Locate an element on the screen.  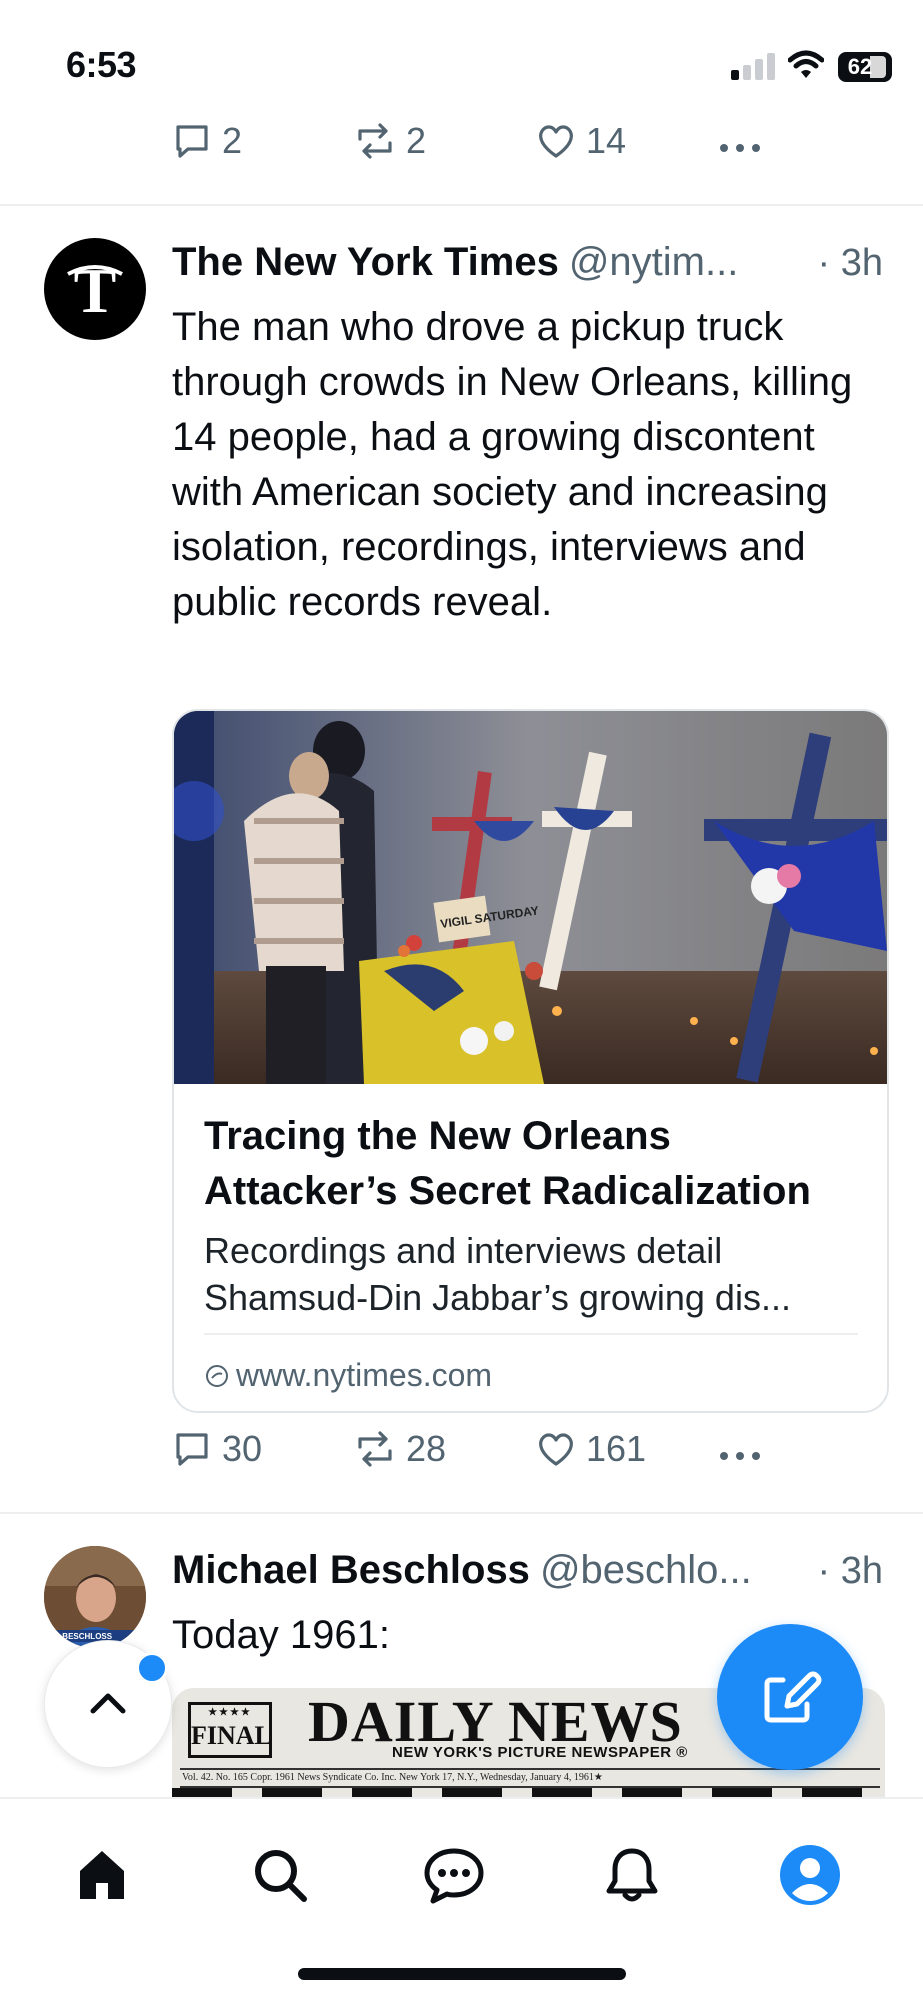
tab-messages is located at coordinates (454, 1875).